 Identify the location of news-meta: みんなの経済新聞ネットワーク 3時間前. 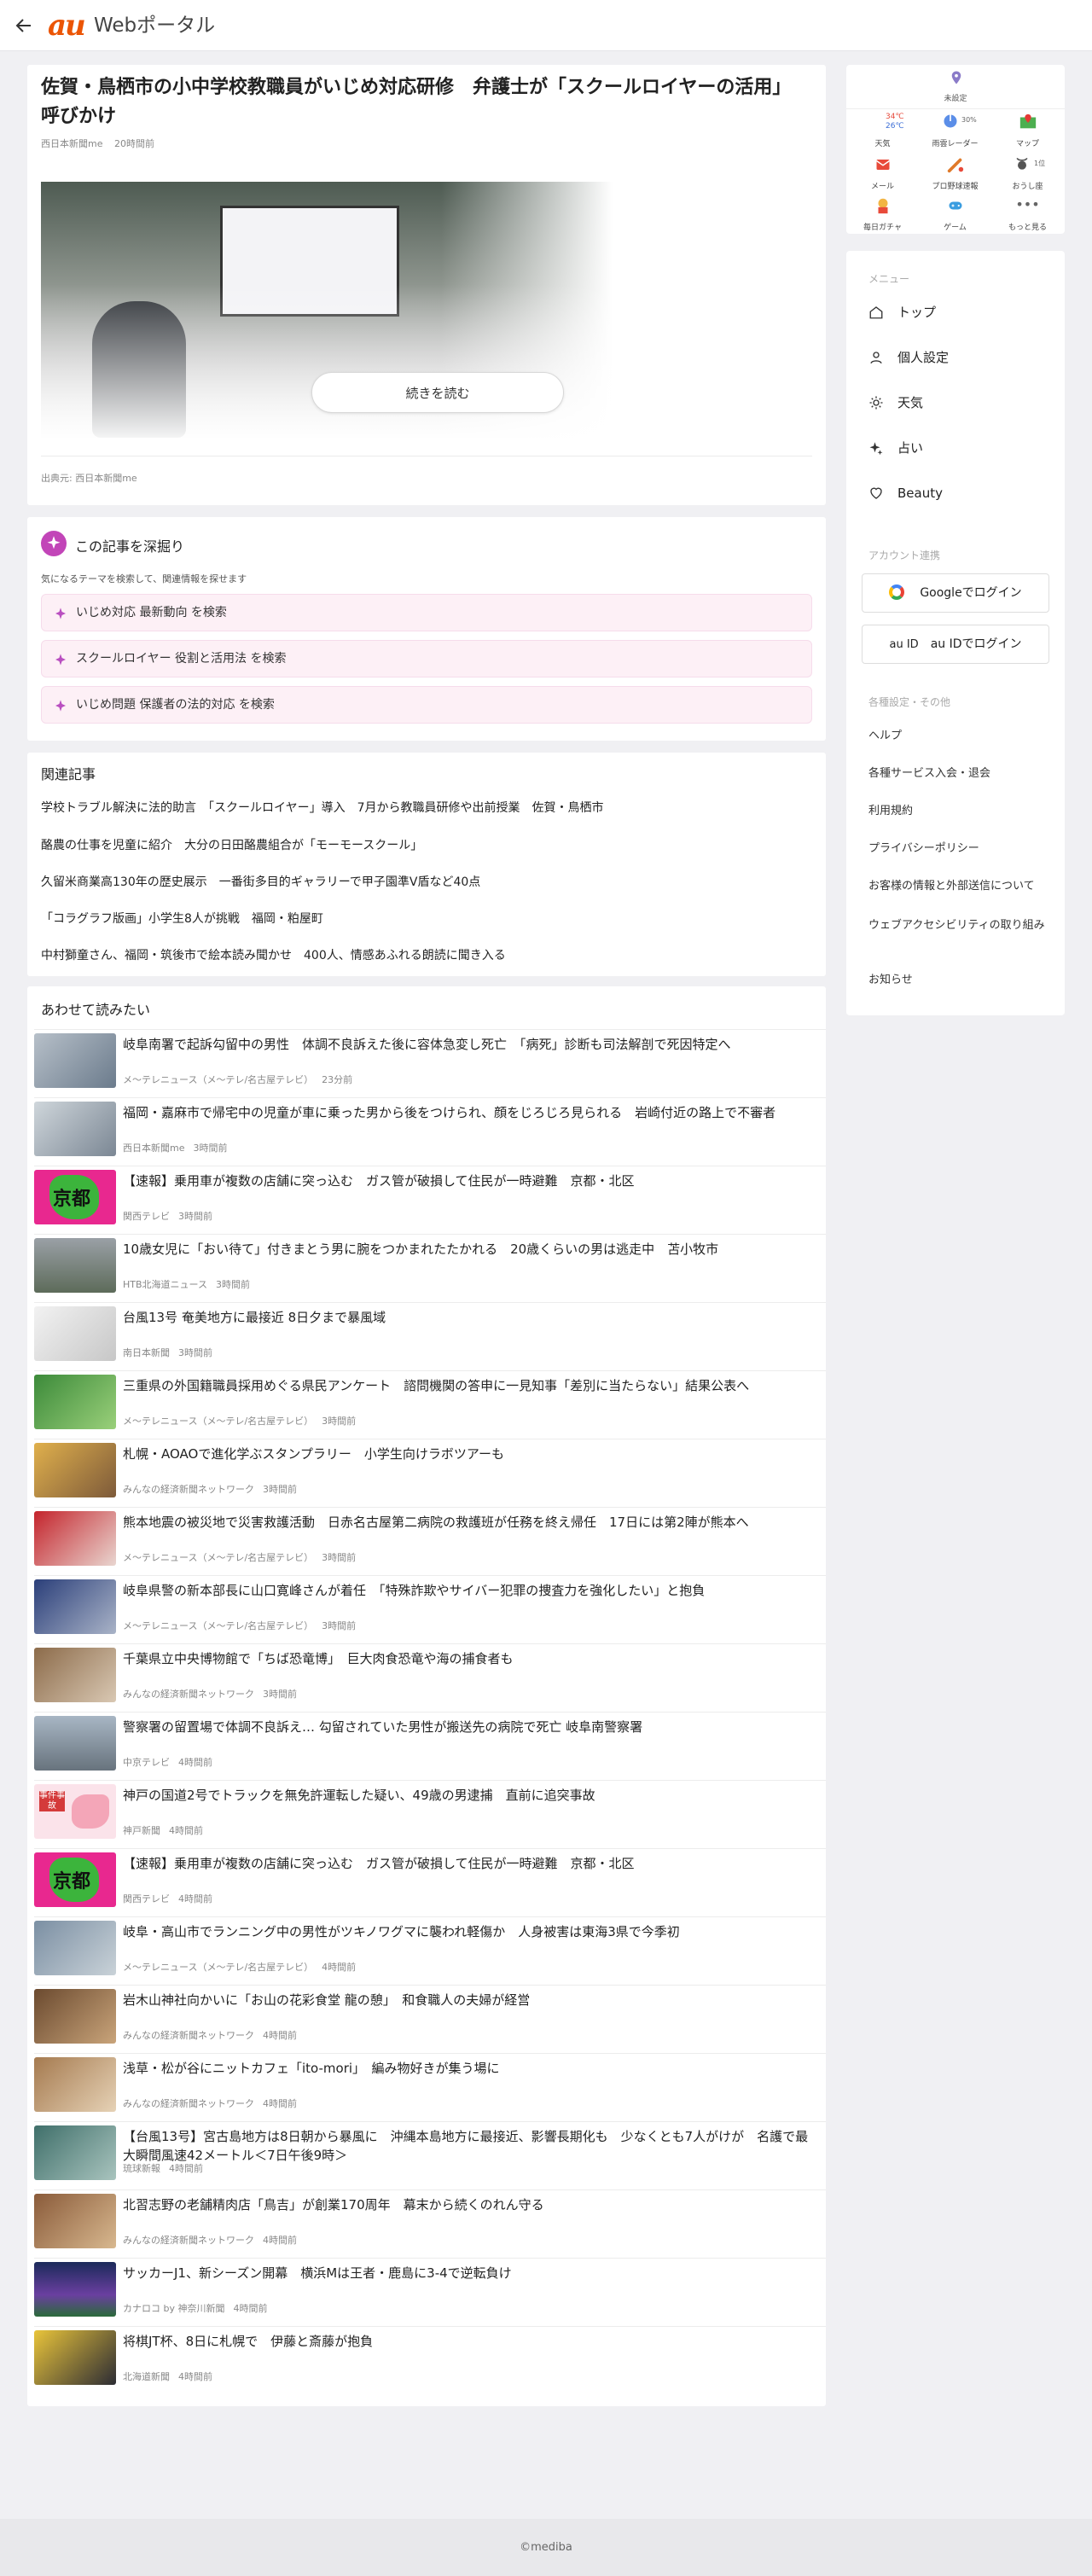
(210, 1489).